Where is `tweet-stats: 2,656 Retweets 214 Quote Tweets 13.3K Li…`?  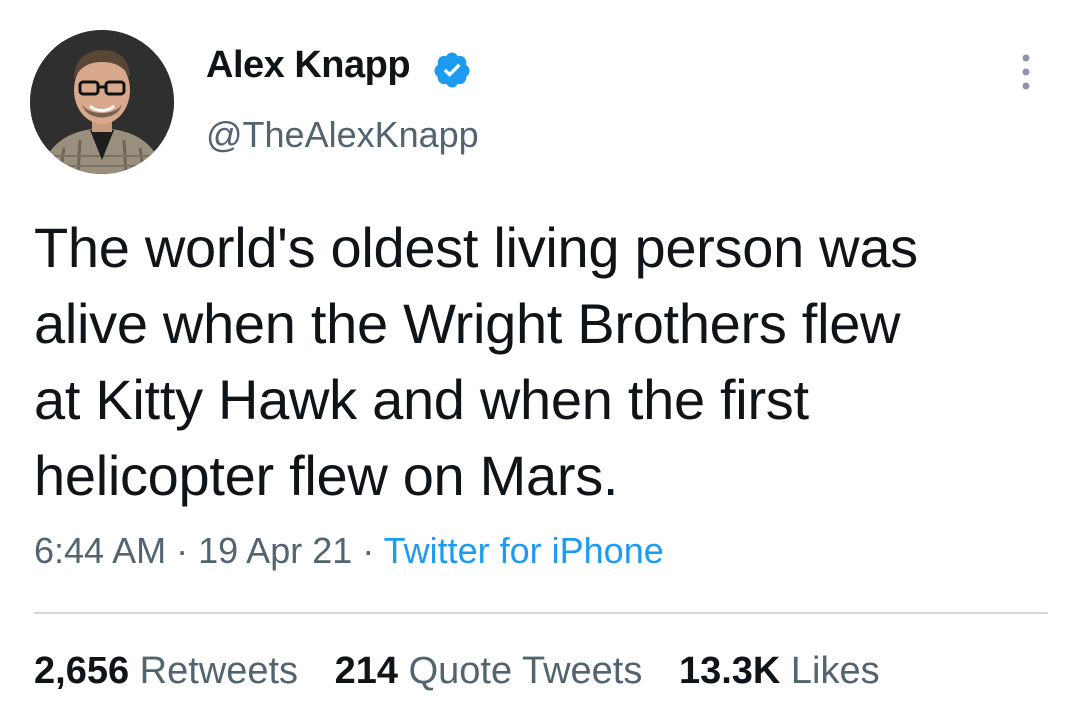 tweet-stats: 2,656 Retweets 214 Quote Tweets 13.3K Li… is located at coordinates (470, 671).